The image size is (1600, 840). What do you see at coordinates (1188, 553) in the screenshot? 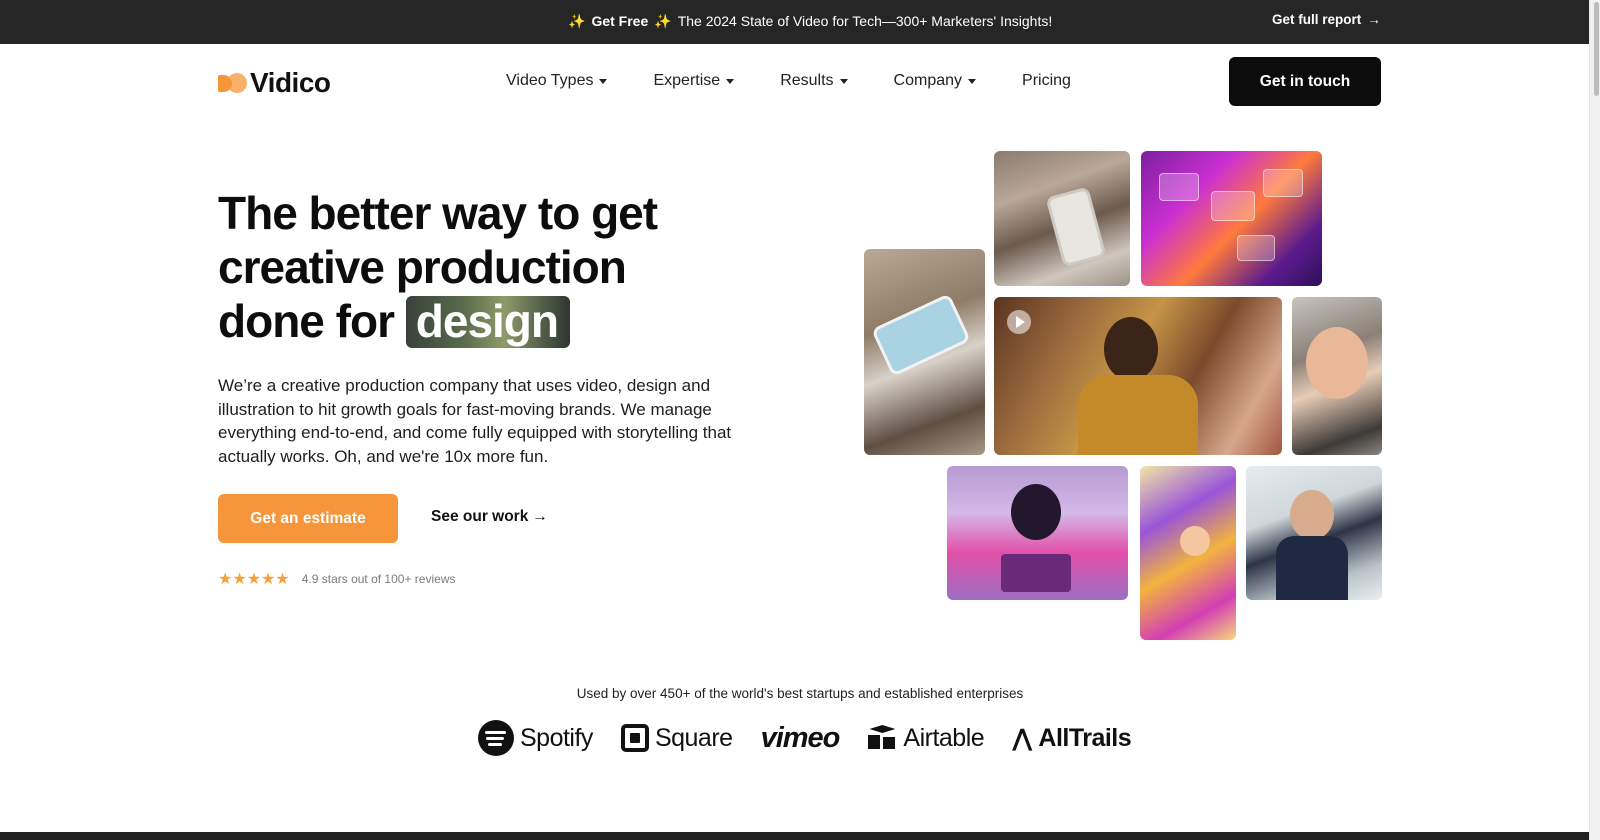
I see `collage-image-illustration-abstract` at bounding box center [1188, 553].